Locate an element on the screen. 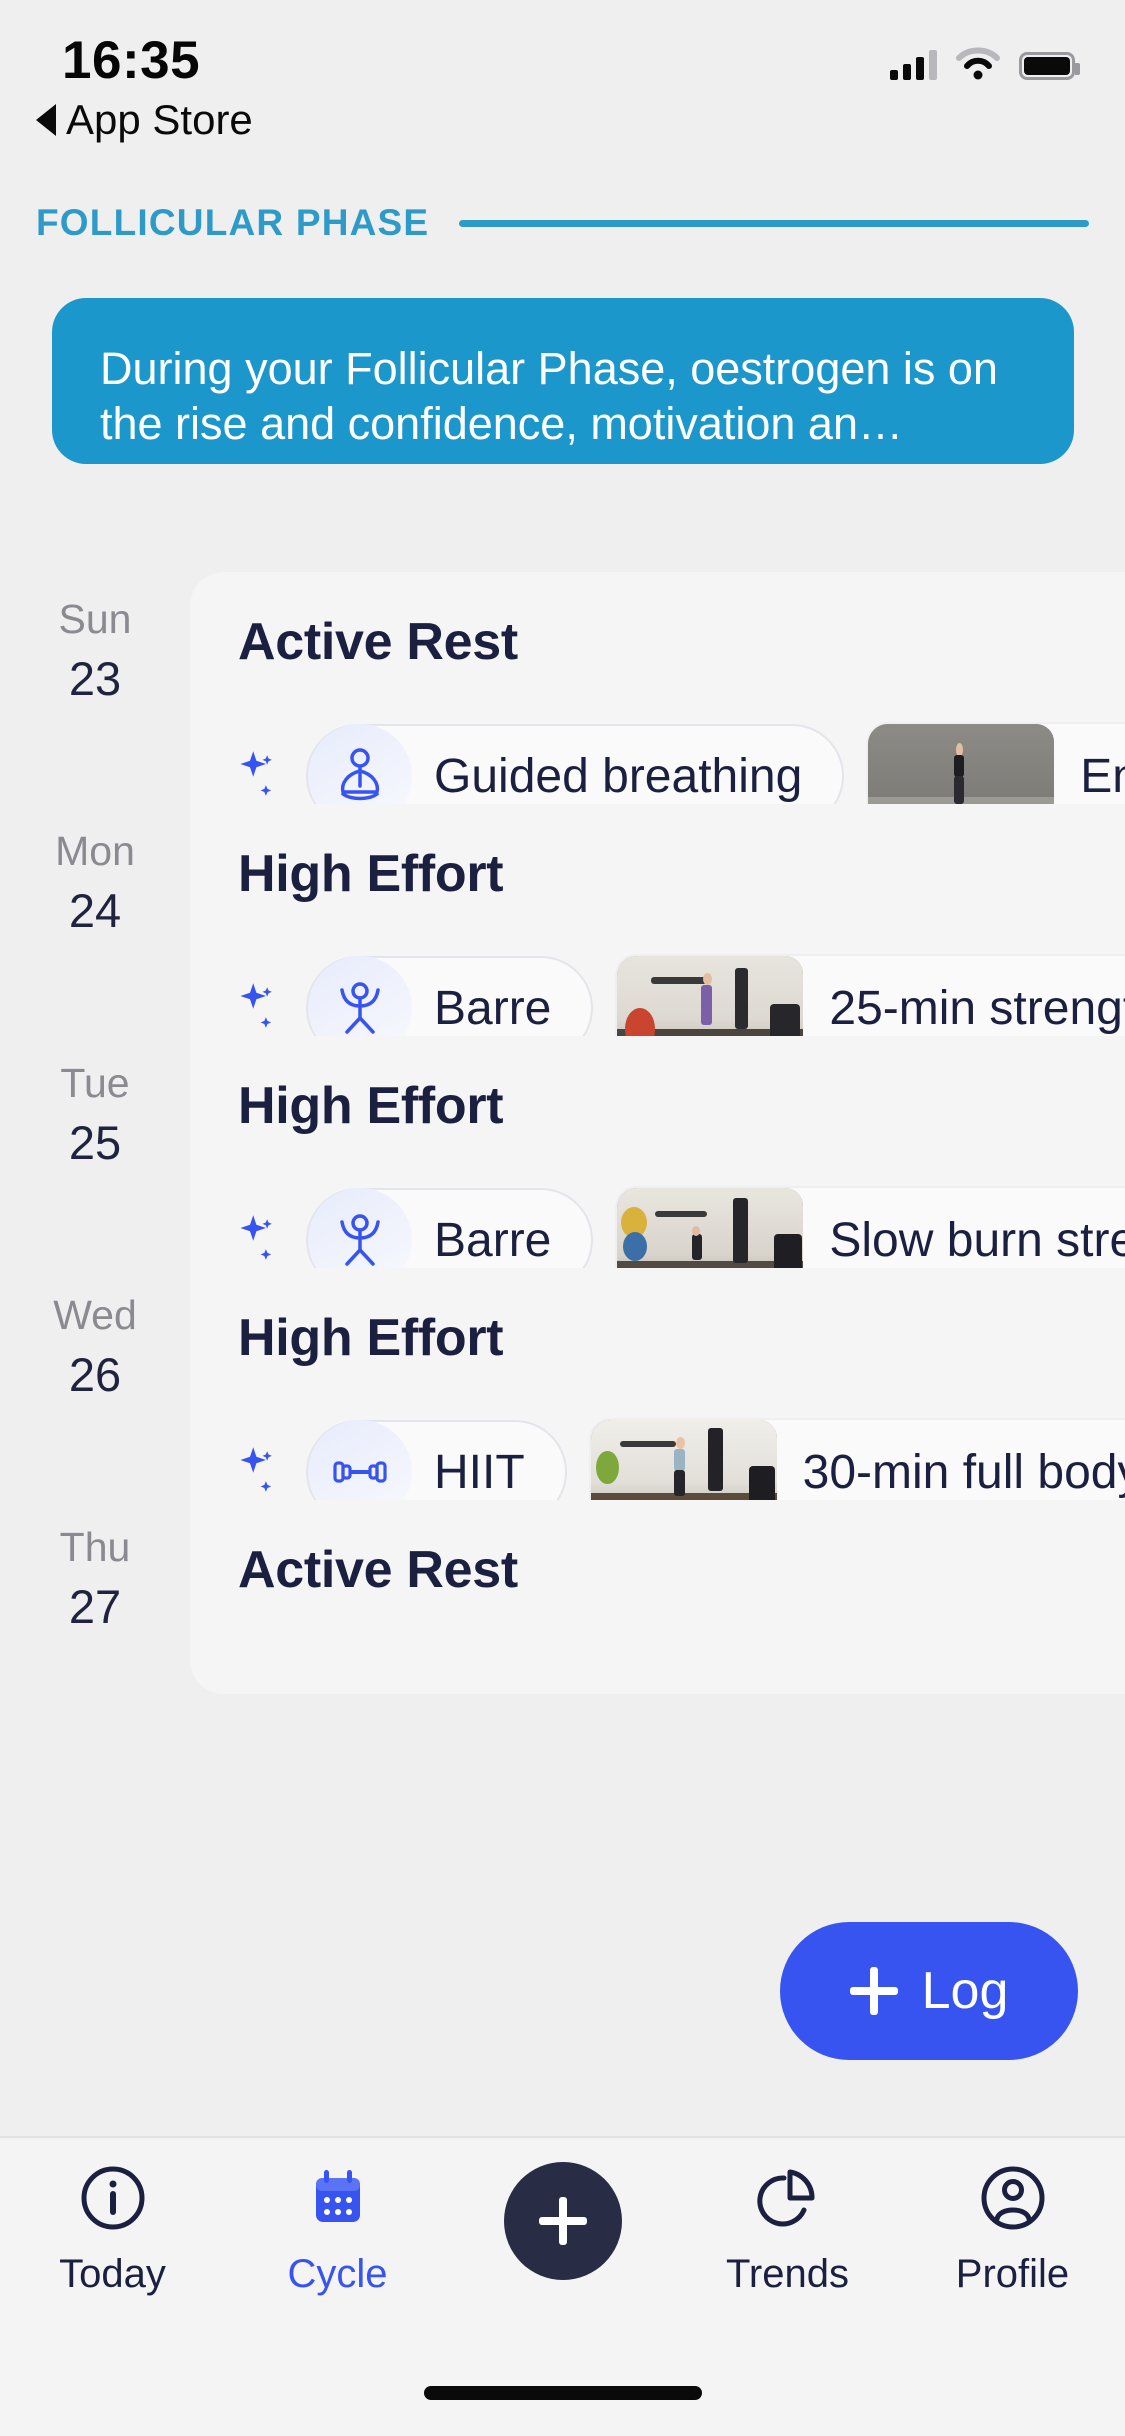 This screenshot has width=1125, height=2436. day-date-column: Sun 23 is located at coordinates (95, 635).